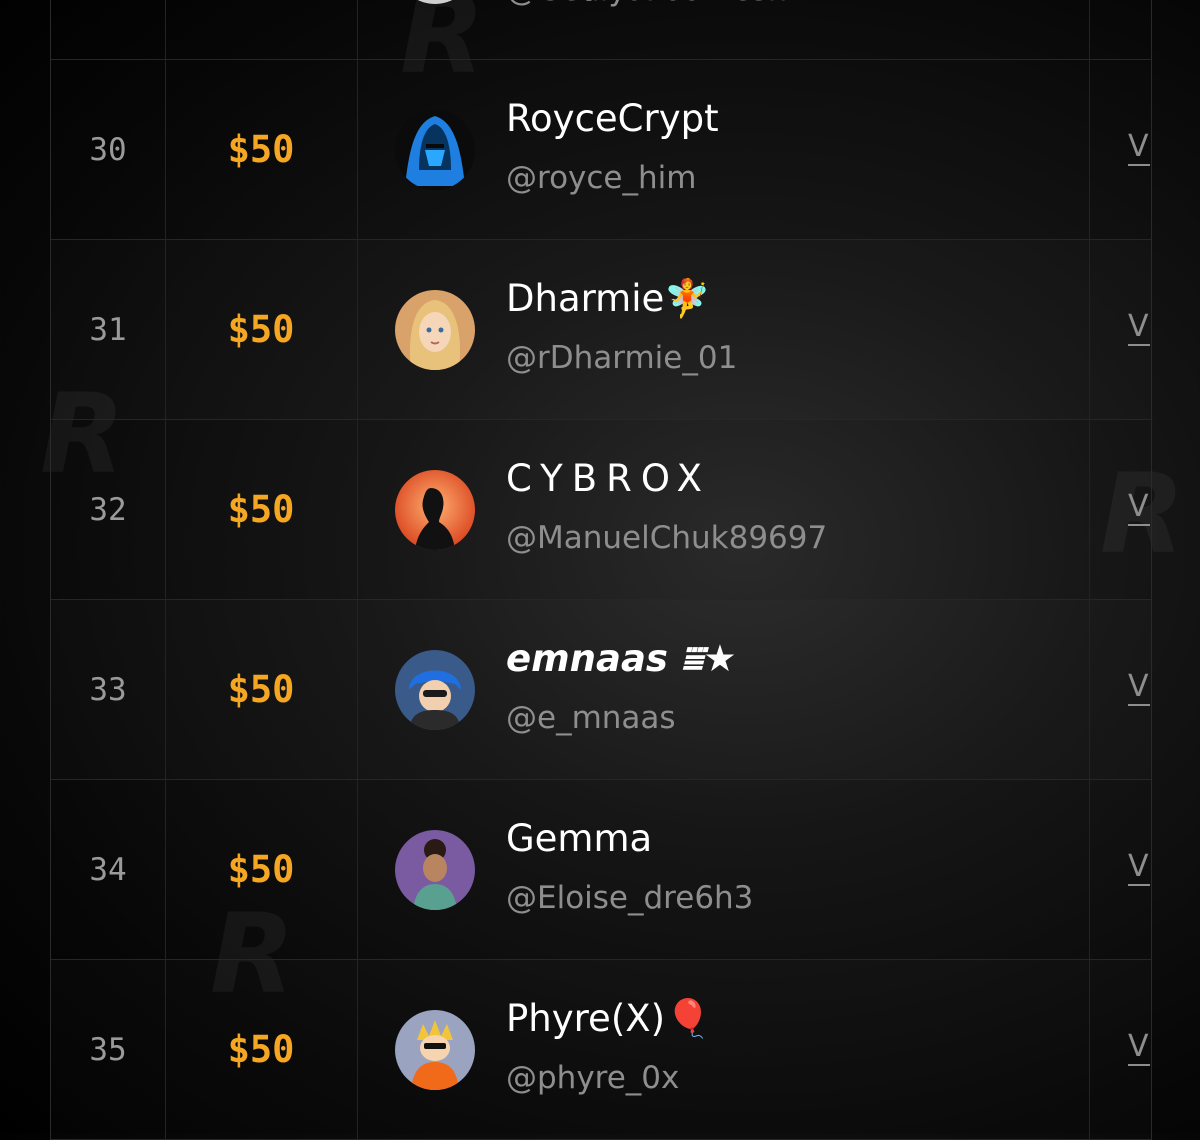 This screenshot has height=1140, width=1200. What do you see at coordinates (601, 870) in the screenshot?
I see `table-row: 34 $50 Gemma @Eloise_dre6h3 V` at bounding box center [601, 870].